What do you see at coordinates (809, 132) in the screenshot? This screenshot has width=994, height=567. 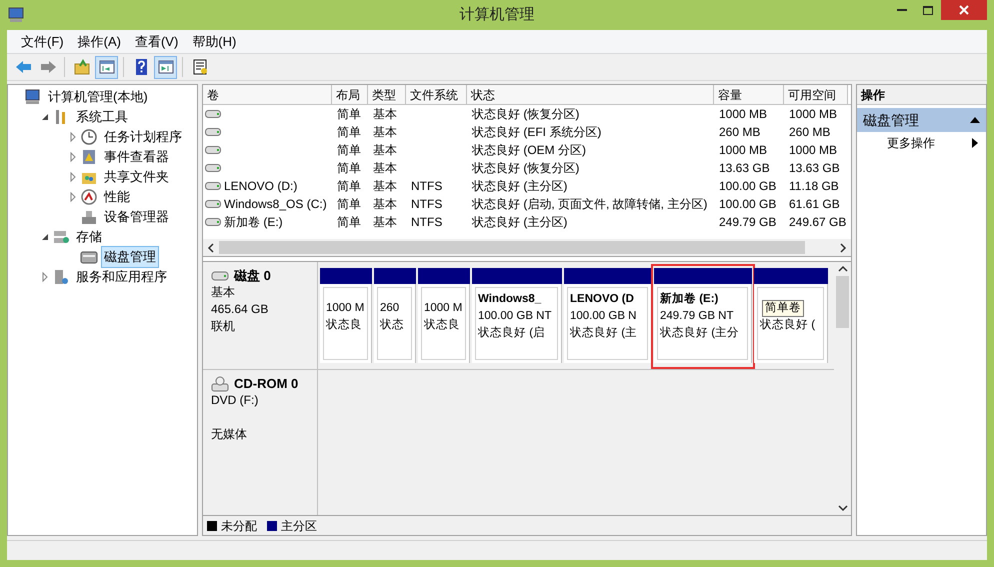 I see `table-cell-text: 260 MB` at bounding box center [809, 132].